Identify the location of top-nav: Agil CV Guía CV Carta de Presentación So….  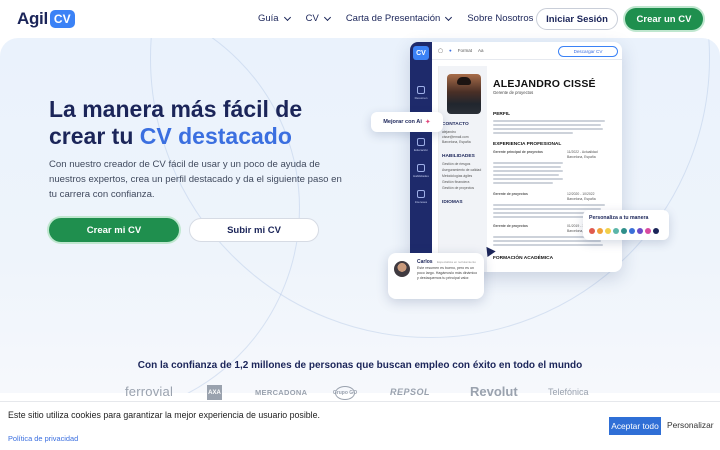
(360, 19).